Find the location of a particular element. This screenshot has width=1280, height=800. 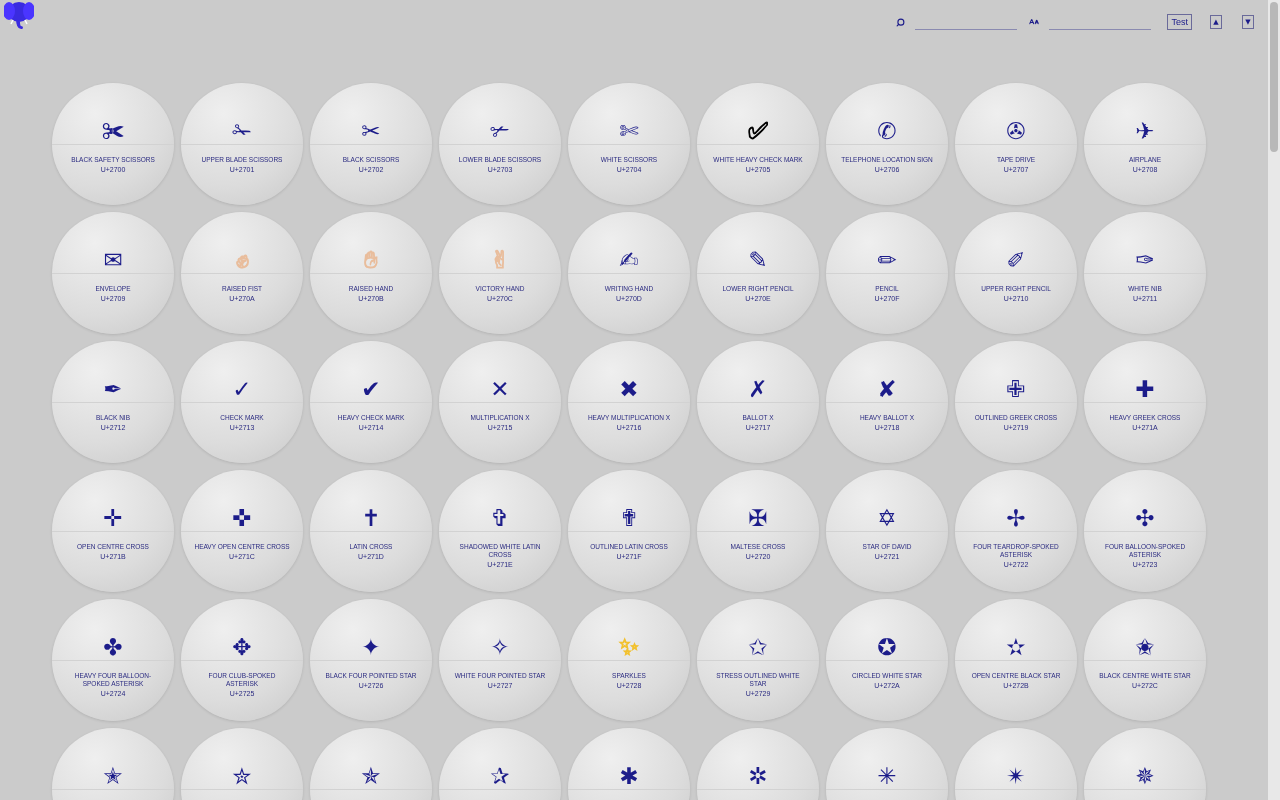

search-icon is located at coordinates (901, 22).